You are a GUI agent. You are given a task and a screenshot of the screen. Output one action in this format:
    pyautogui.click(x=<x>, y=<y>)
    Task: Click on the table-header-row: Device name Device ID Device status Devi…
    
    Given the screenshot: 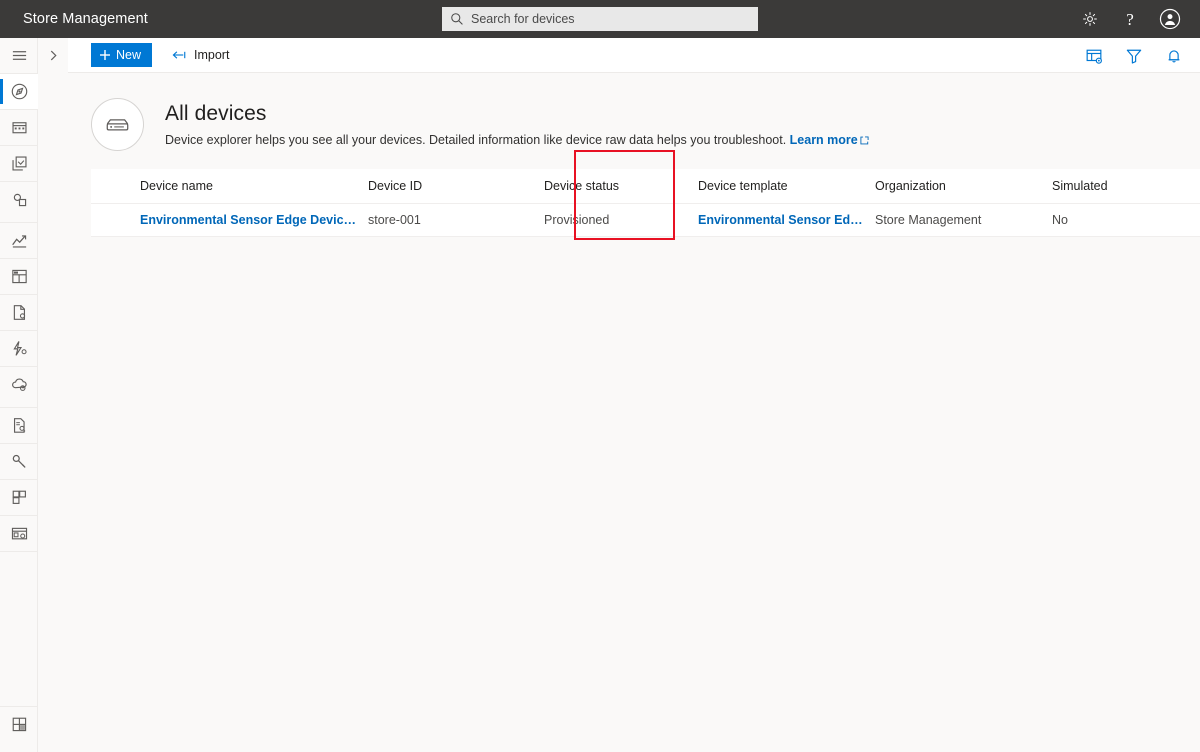 What is the action you would take?
    pyautogui.click(x=645, y=186)
    